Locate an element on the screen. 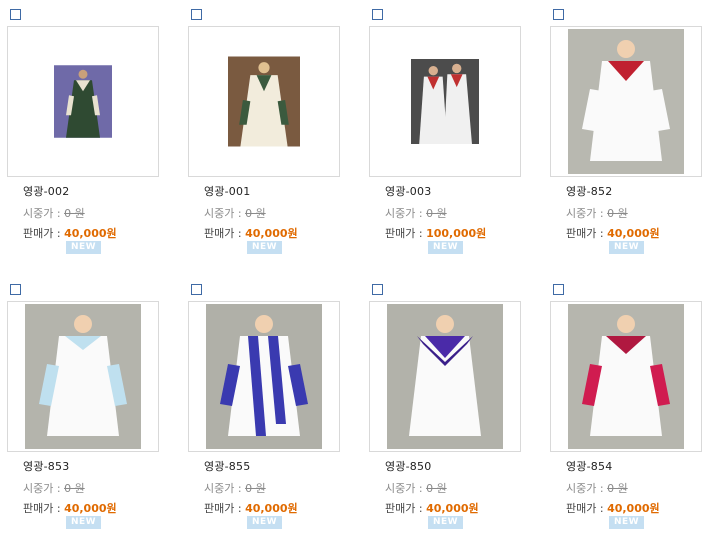 The image size is (707, 546). product-card: 영광-003 시중가 : 0 원 판매가 : 100,000원 NEW is located at coordinates (449, 140).